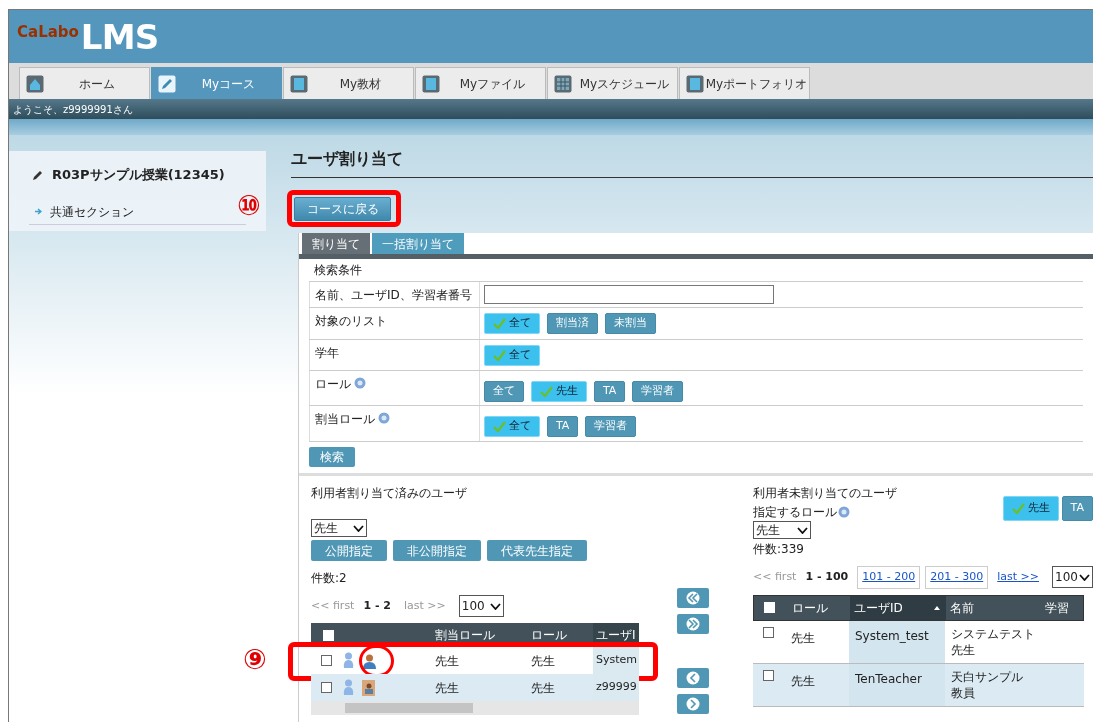 The width and height of the screenshot is (1093, 722). What do you see at coordinates (993, 607) in the screenshot?
I see `column-header: 名前` at bounding box center [993, 607].